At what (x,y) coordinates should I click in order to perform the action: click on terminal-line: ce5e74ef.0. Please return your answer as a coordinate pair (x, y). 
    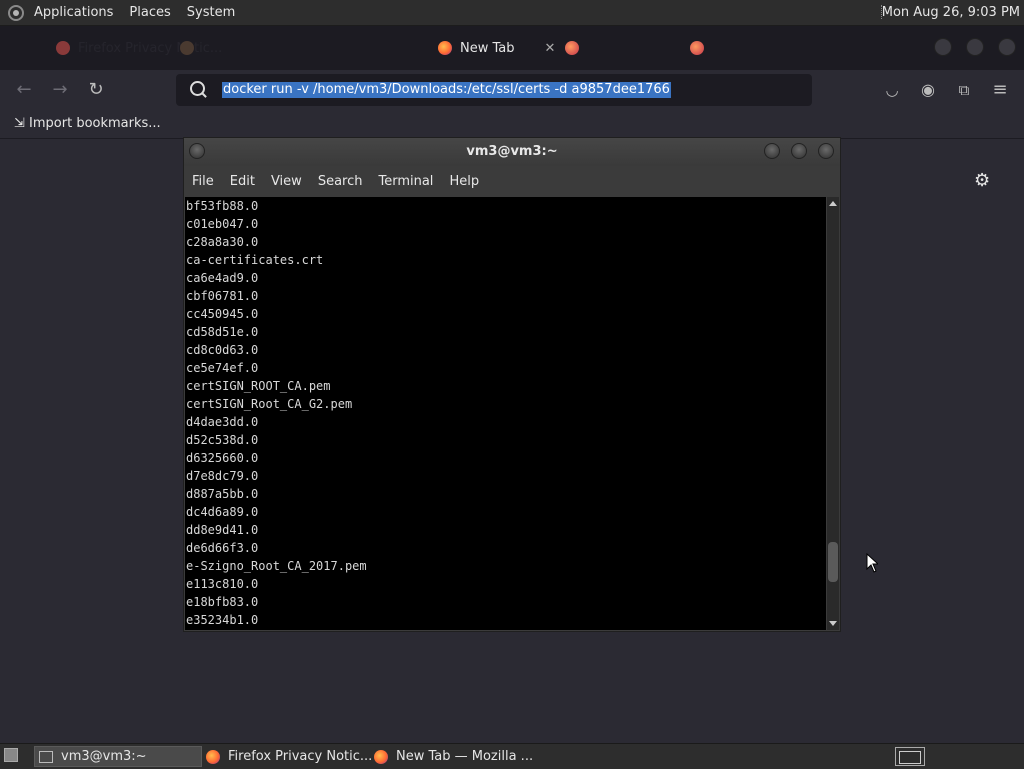
    Looking at the image, I should click on (222, 368).